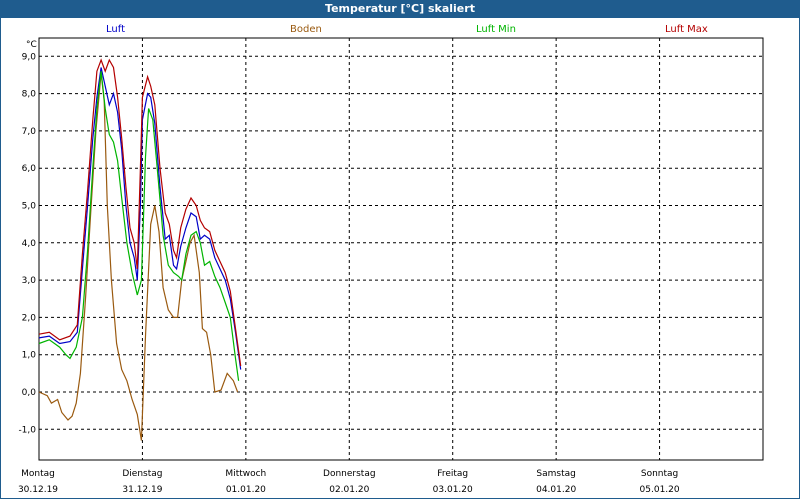 The width and height of the screenshot is (800, 500). Describe the element at coordinates (29, 169) in the screenshot. I see `y-tick-label: 6,0` at that location.